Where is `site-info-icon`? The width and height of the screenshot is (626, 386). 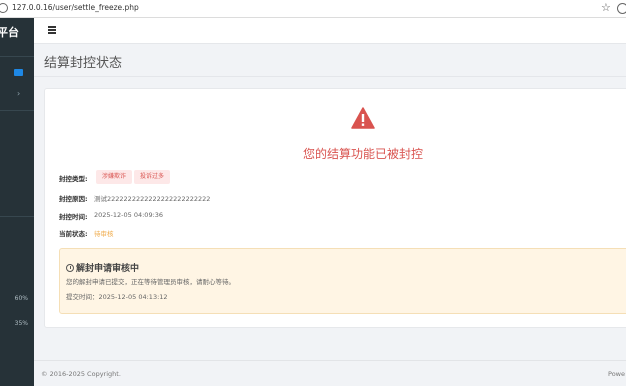 site-info-icon is located at coordinates (4, 8).